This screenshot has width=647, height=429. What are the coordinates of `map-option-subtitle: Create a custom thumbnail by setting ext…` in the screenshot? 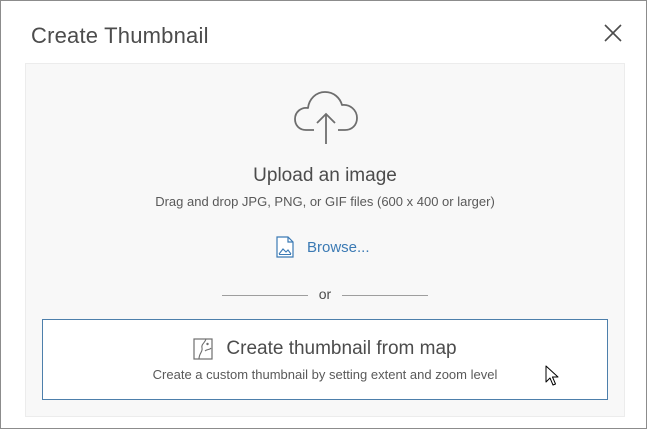 It's located at (325, 374).